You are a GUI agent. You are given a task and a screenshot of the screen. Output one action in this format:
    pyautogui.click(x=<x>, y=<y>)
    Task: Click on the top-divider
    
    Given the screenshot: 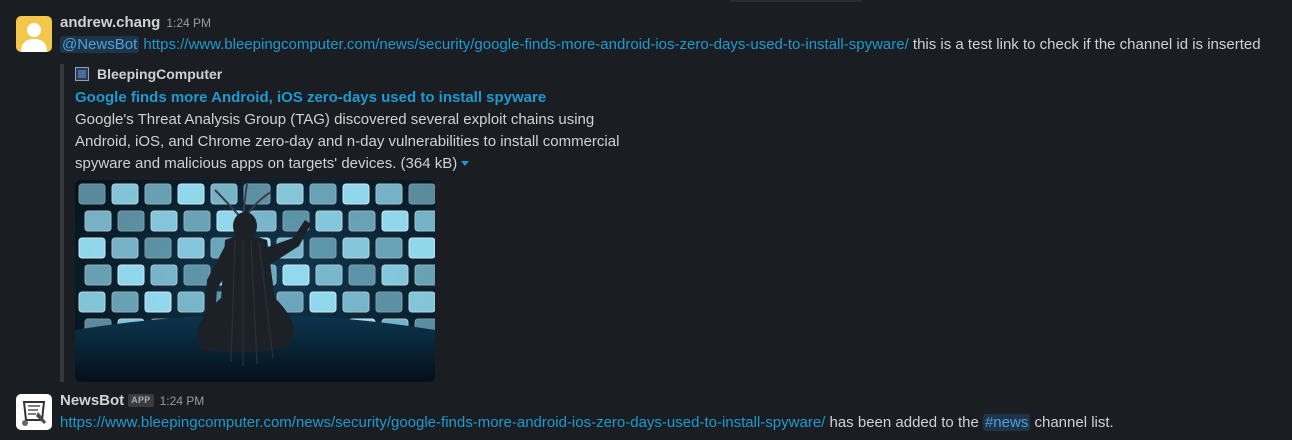 What is the action you would take?
    pyautogui.click(x=796, y=1)
    